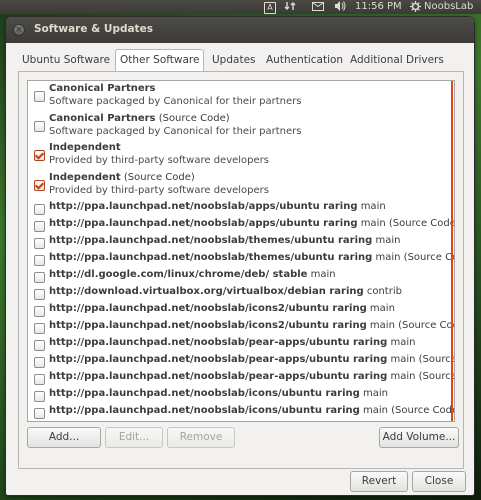  What do you see at coordinates (201, 437) in the screenshot?
I see `remove-button: Remove` at bounding box center [201, 437].